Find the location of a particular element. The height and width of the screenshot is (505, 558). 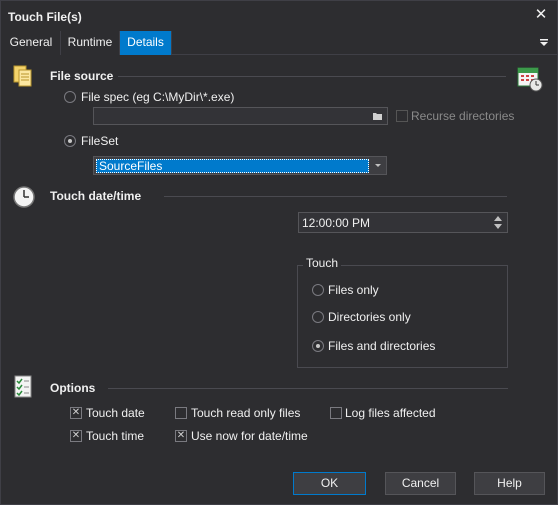

touch-time-label: Touch time is located at coordinates (115, 436).